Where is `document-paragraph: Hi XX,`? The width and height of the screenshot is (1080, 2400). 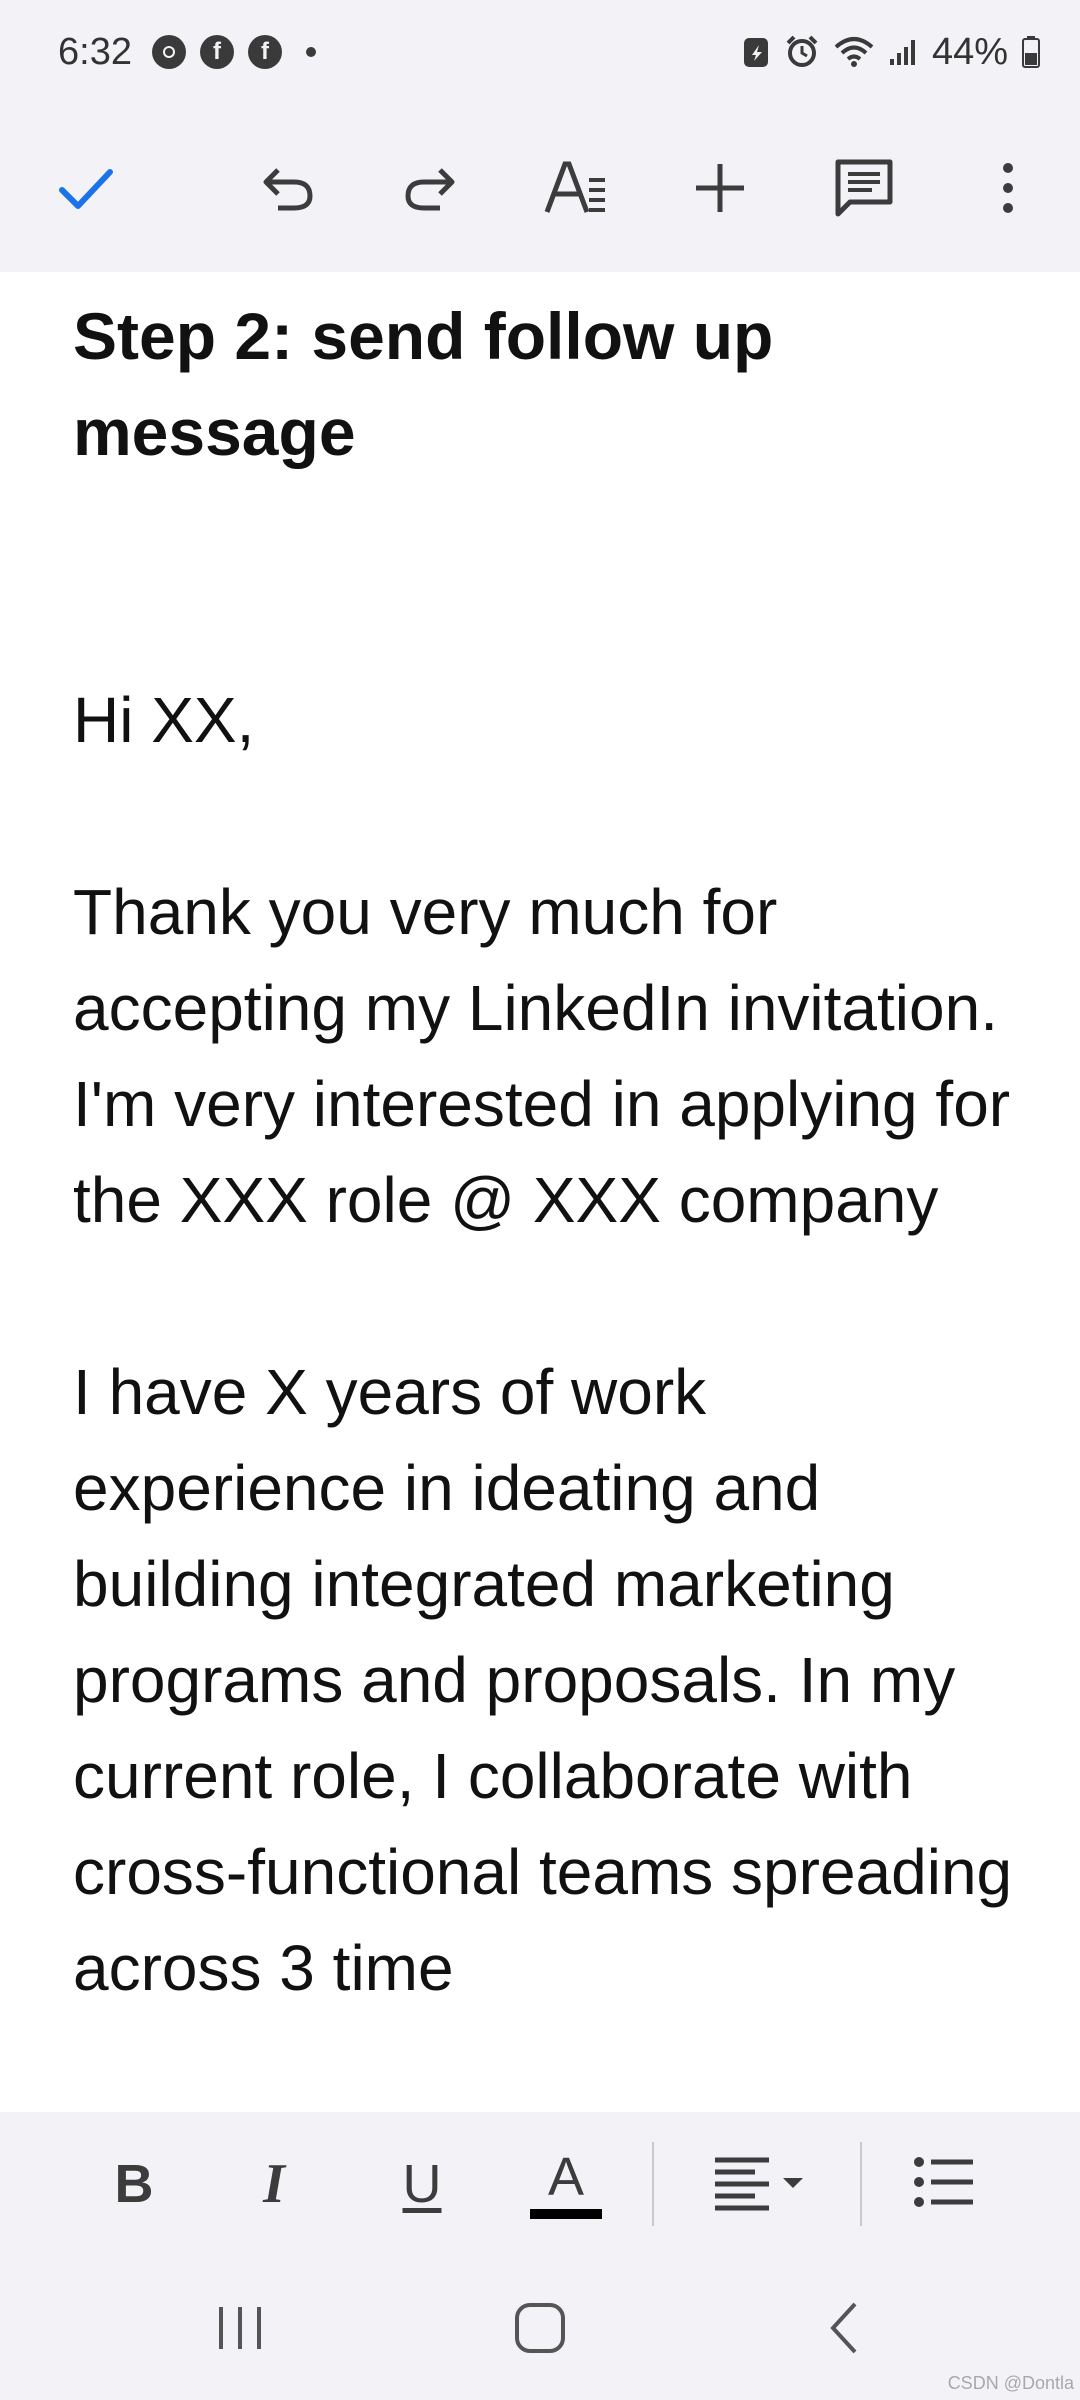 document-paragraph: Hi XX, is located at coordinates (553, 720).